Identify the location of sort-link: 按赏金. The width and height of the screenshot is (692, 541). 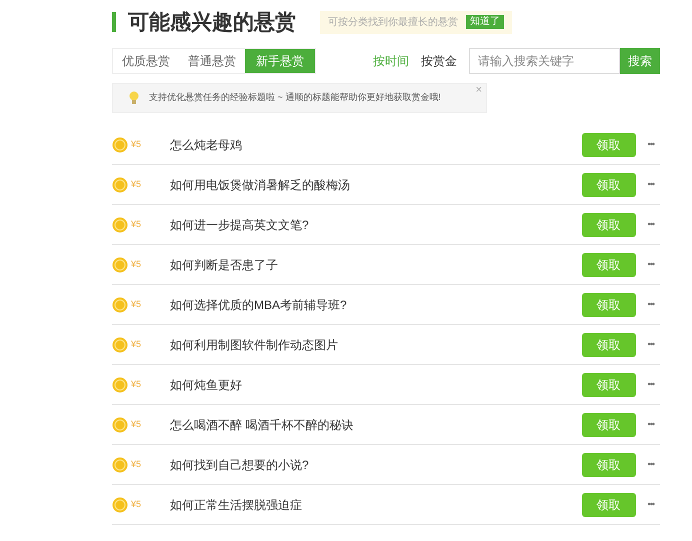
(439, 61).